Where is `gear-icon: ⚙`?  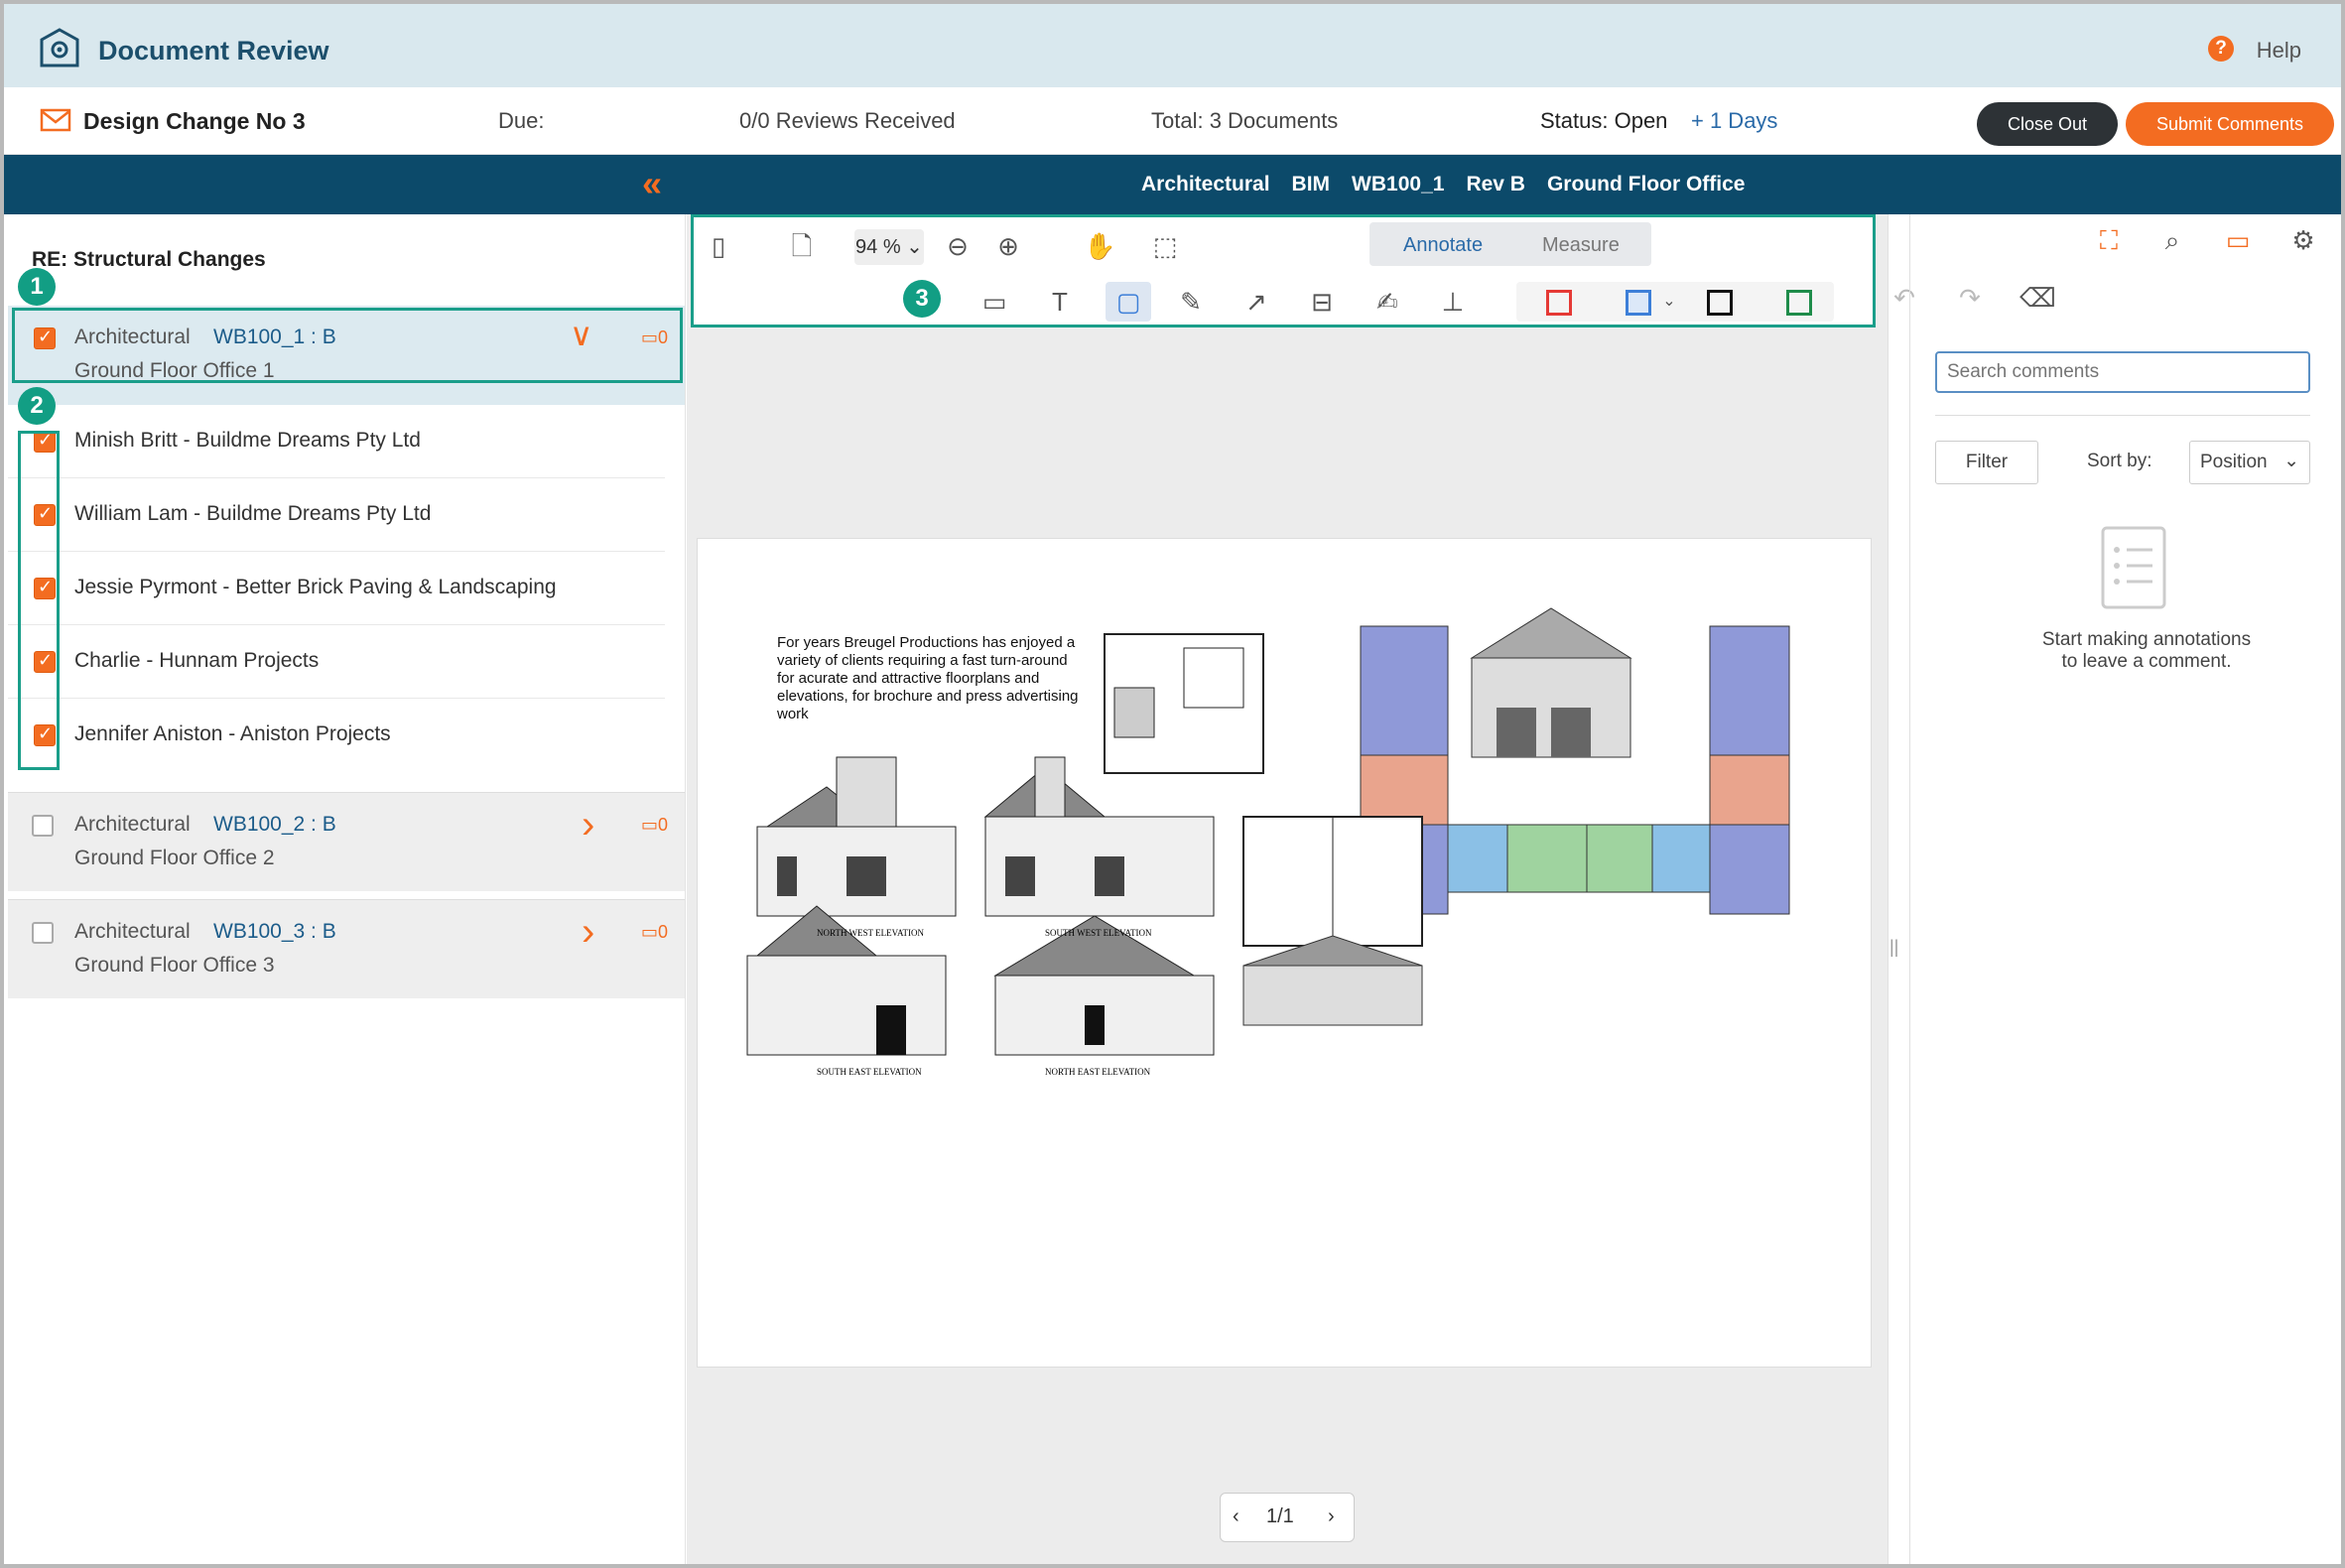 gear-icon: ⚙ is located at coordinates (2303, 240).